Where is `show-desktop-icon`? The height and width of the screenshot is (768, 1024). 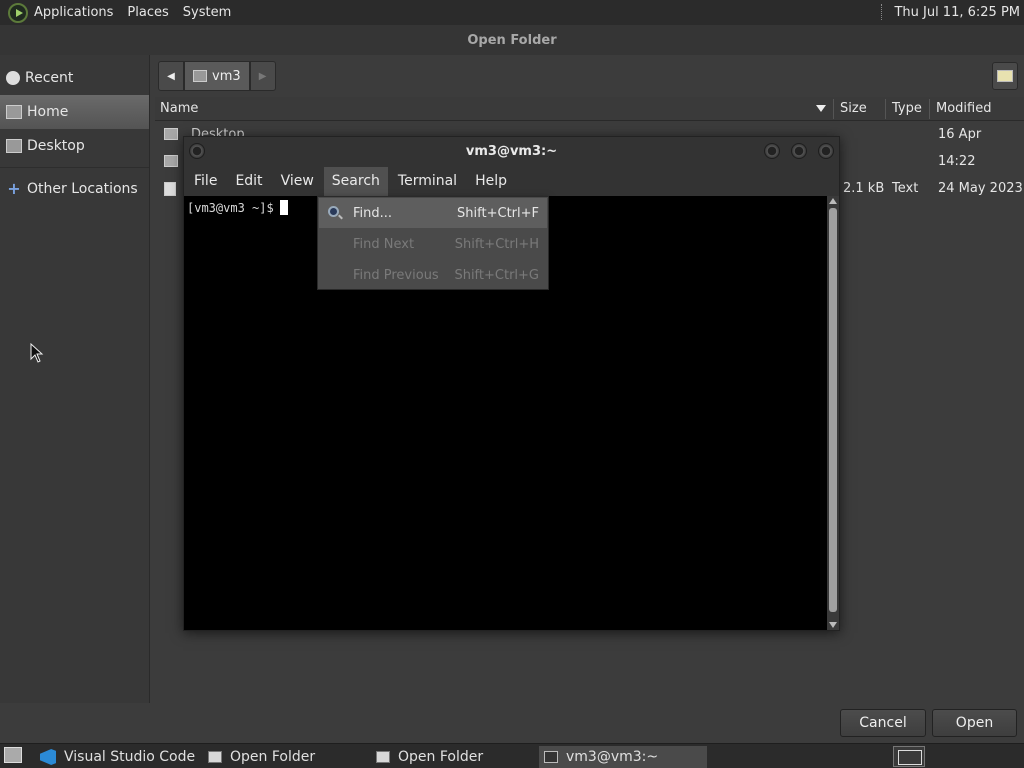
show-desktop-icon is located at coordinates (13, 755).